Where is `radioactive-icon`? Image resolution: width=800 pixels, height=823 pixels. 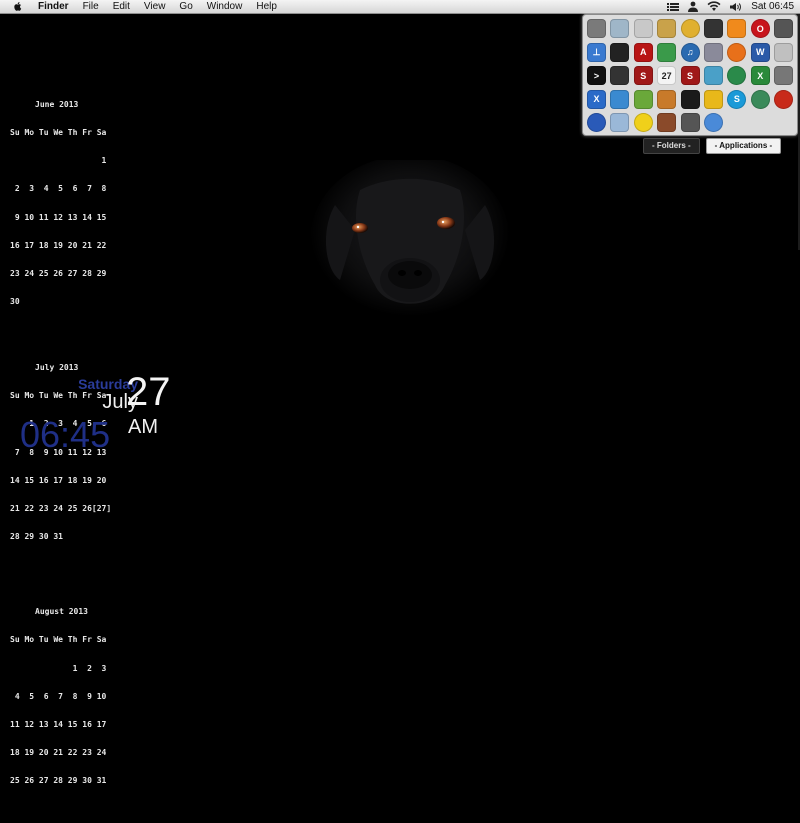
radioactive-icon is located at coordinates (713, 99).